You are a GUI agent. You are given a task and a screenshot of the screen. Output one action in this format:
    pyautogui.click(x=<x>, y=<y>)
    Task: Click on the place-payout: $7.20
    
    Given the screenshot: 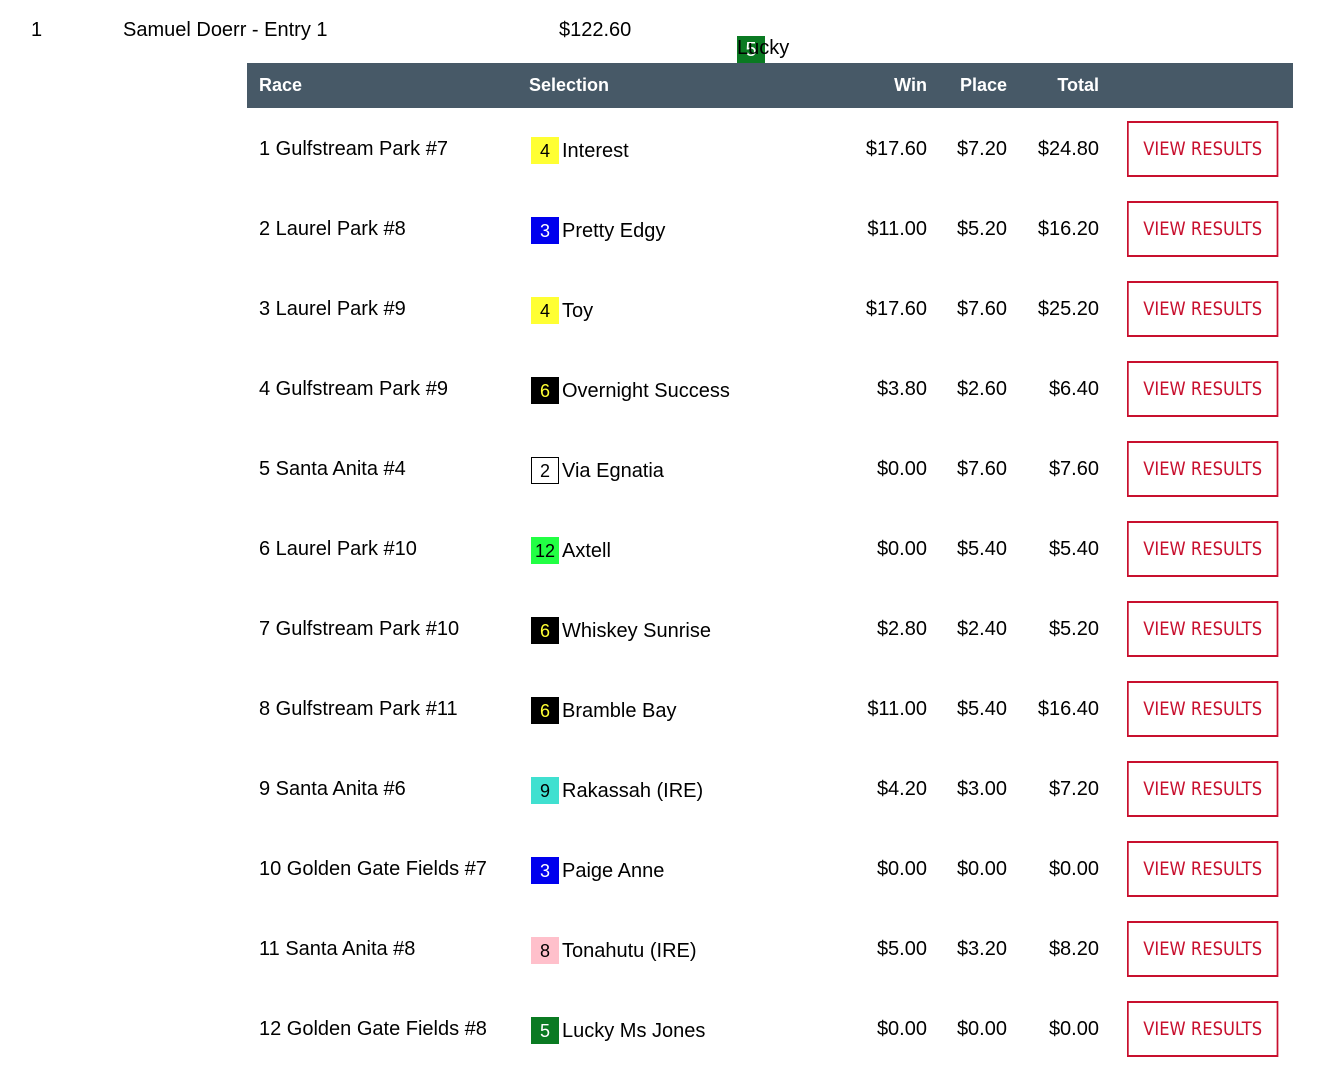 What is the action you would take?
    pyautogui.click(x=981, y=149)
    